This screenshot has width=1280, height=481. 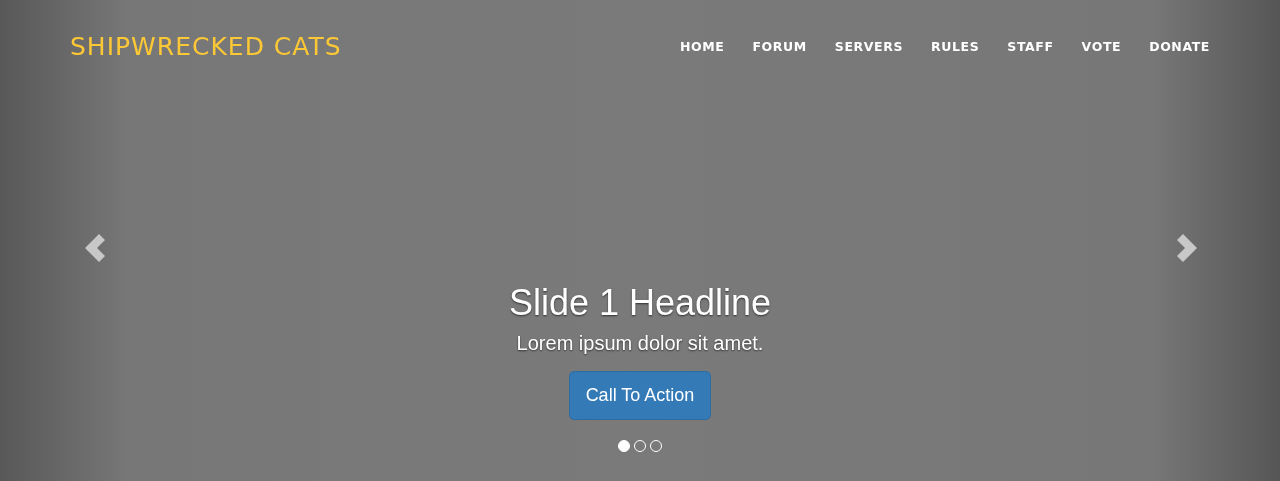 What do you see at coordinates (640, 343) in the screenshot?
I see `slide-text: Lorem ipsum dolor sit amet.` at bounding box center [640, 343].